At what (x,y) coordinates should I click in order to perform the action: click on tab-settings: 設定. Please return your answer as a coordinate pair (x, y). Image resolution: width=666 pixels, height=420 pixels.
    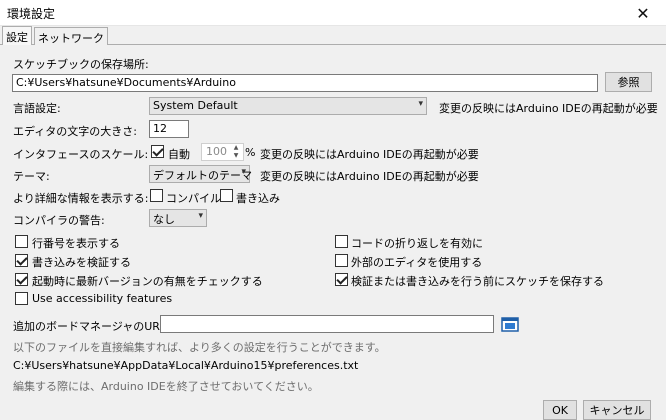
    Looking at the image, I should click on (17, 36).